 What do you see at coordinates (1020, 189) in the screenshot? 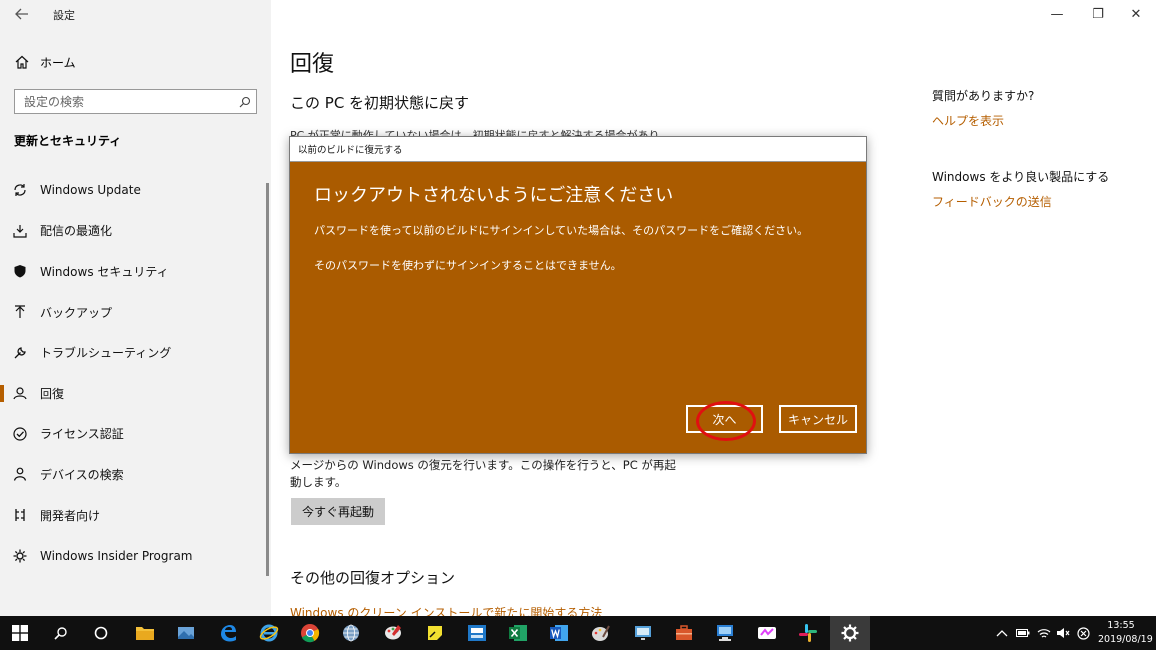
I see `feedback-section: Windows をより良い製品にする フィードバックの送信` at bounding box center [1020, 189].